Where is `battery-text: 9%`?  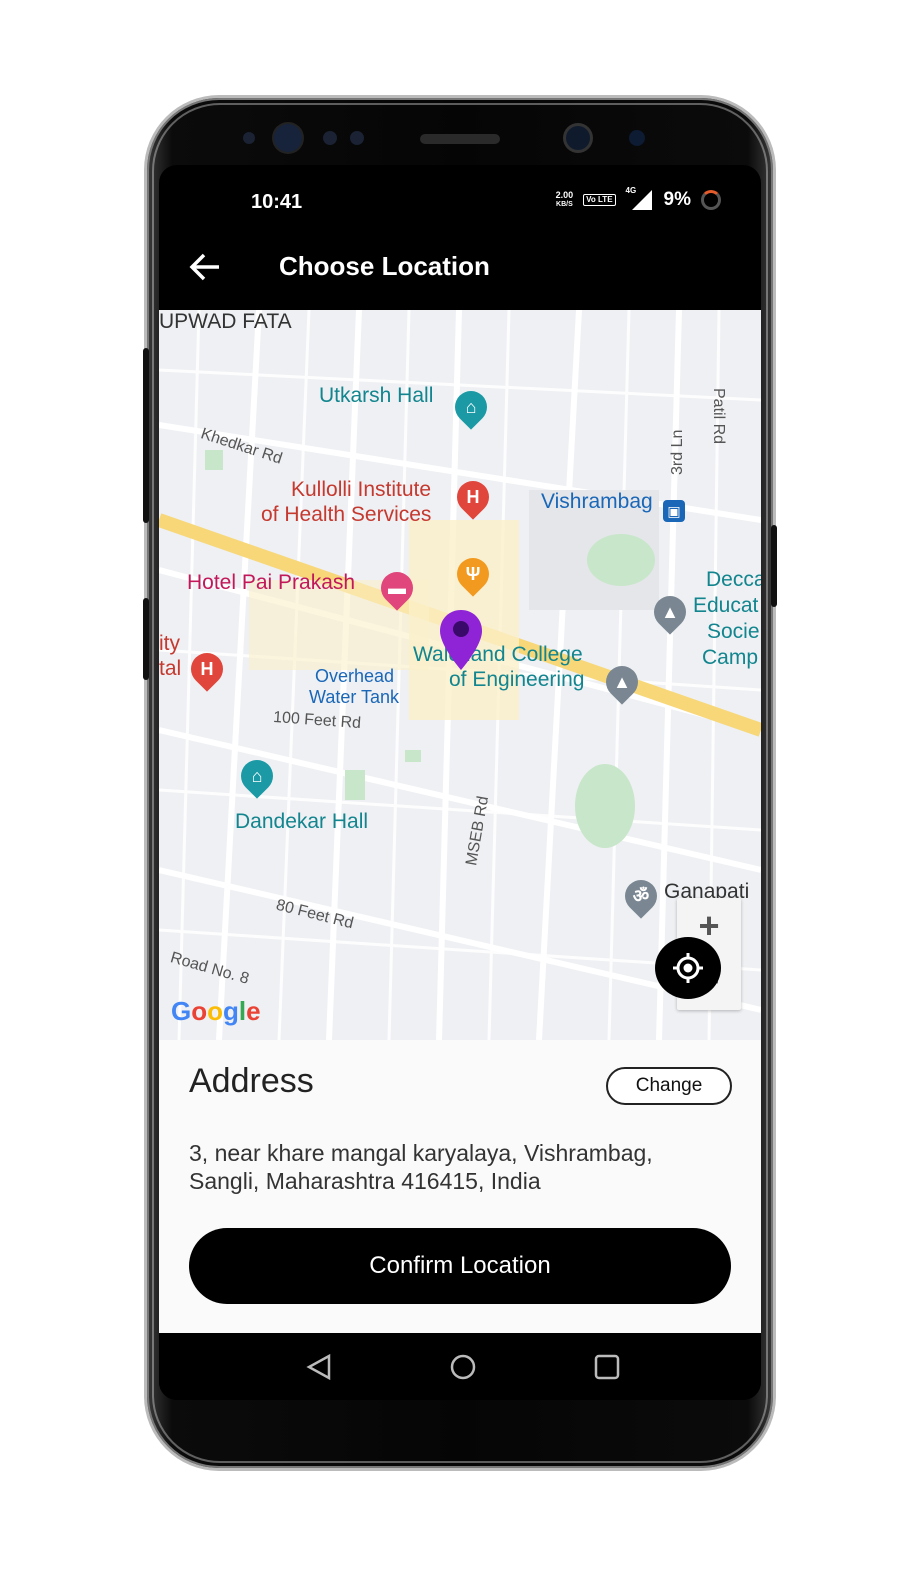 battery-text: 9% is located at coordinates (677, 199).